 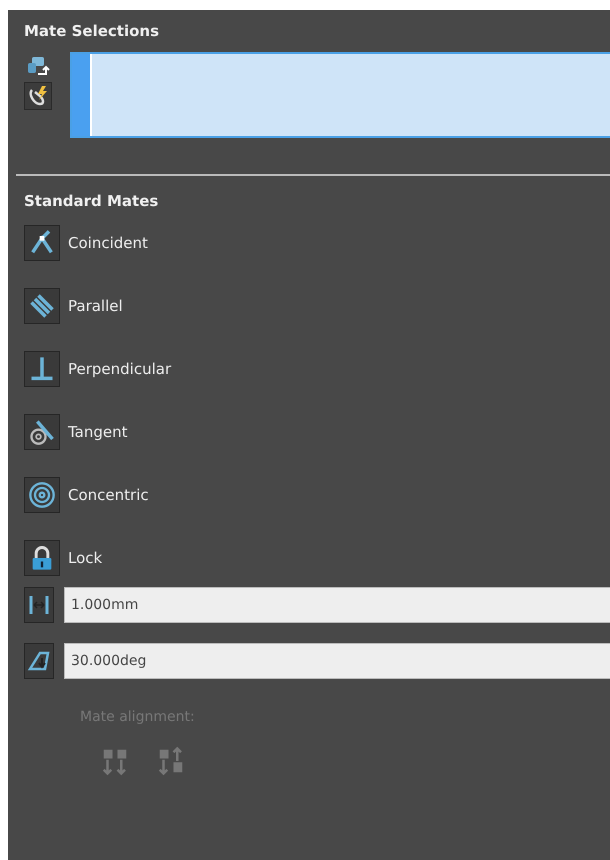 What do you see at coordinates (120, 369) in the screenshot?
I see `mate-type-label: Perpendicular` at bounding box center [120, 369].